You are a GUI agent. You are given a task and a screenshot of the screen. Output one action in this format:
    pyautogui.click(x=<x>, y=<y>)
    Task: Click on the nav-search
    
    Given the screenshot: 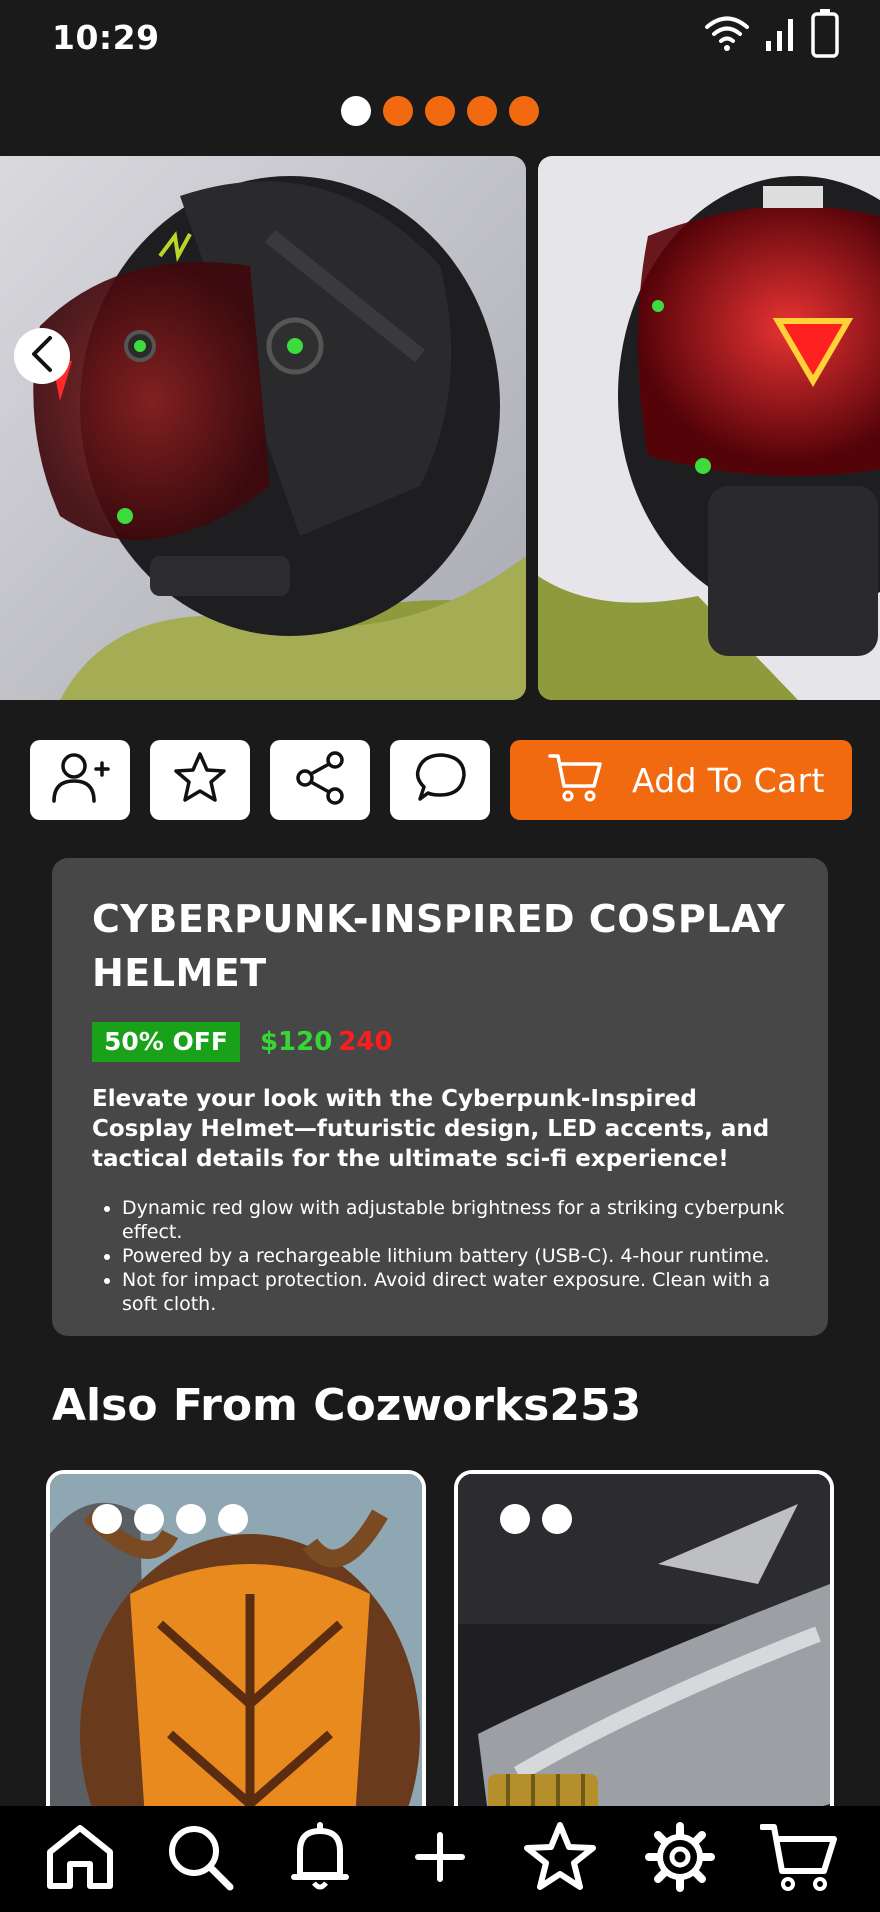 What is the action you would take?
    pyautogui.click(x=200, y=1859)
    